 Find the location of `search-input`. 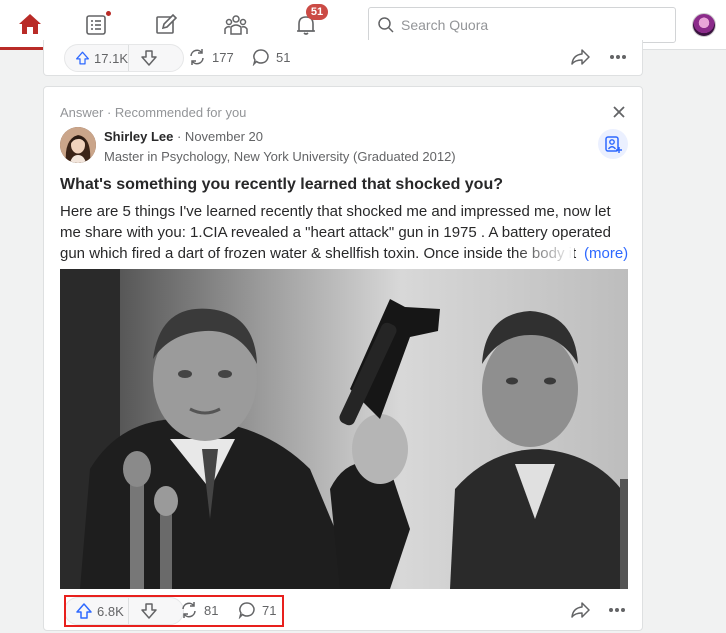

search-input is located at coordinates (531, 25).